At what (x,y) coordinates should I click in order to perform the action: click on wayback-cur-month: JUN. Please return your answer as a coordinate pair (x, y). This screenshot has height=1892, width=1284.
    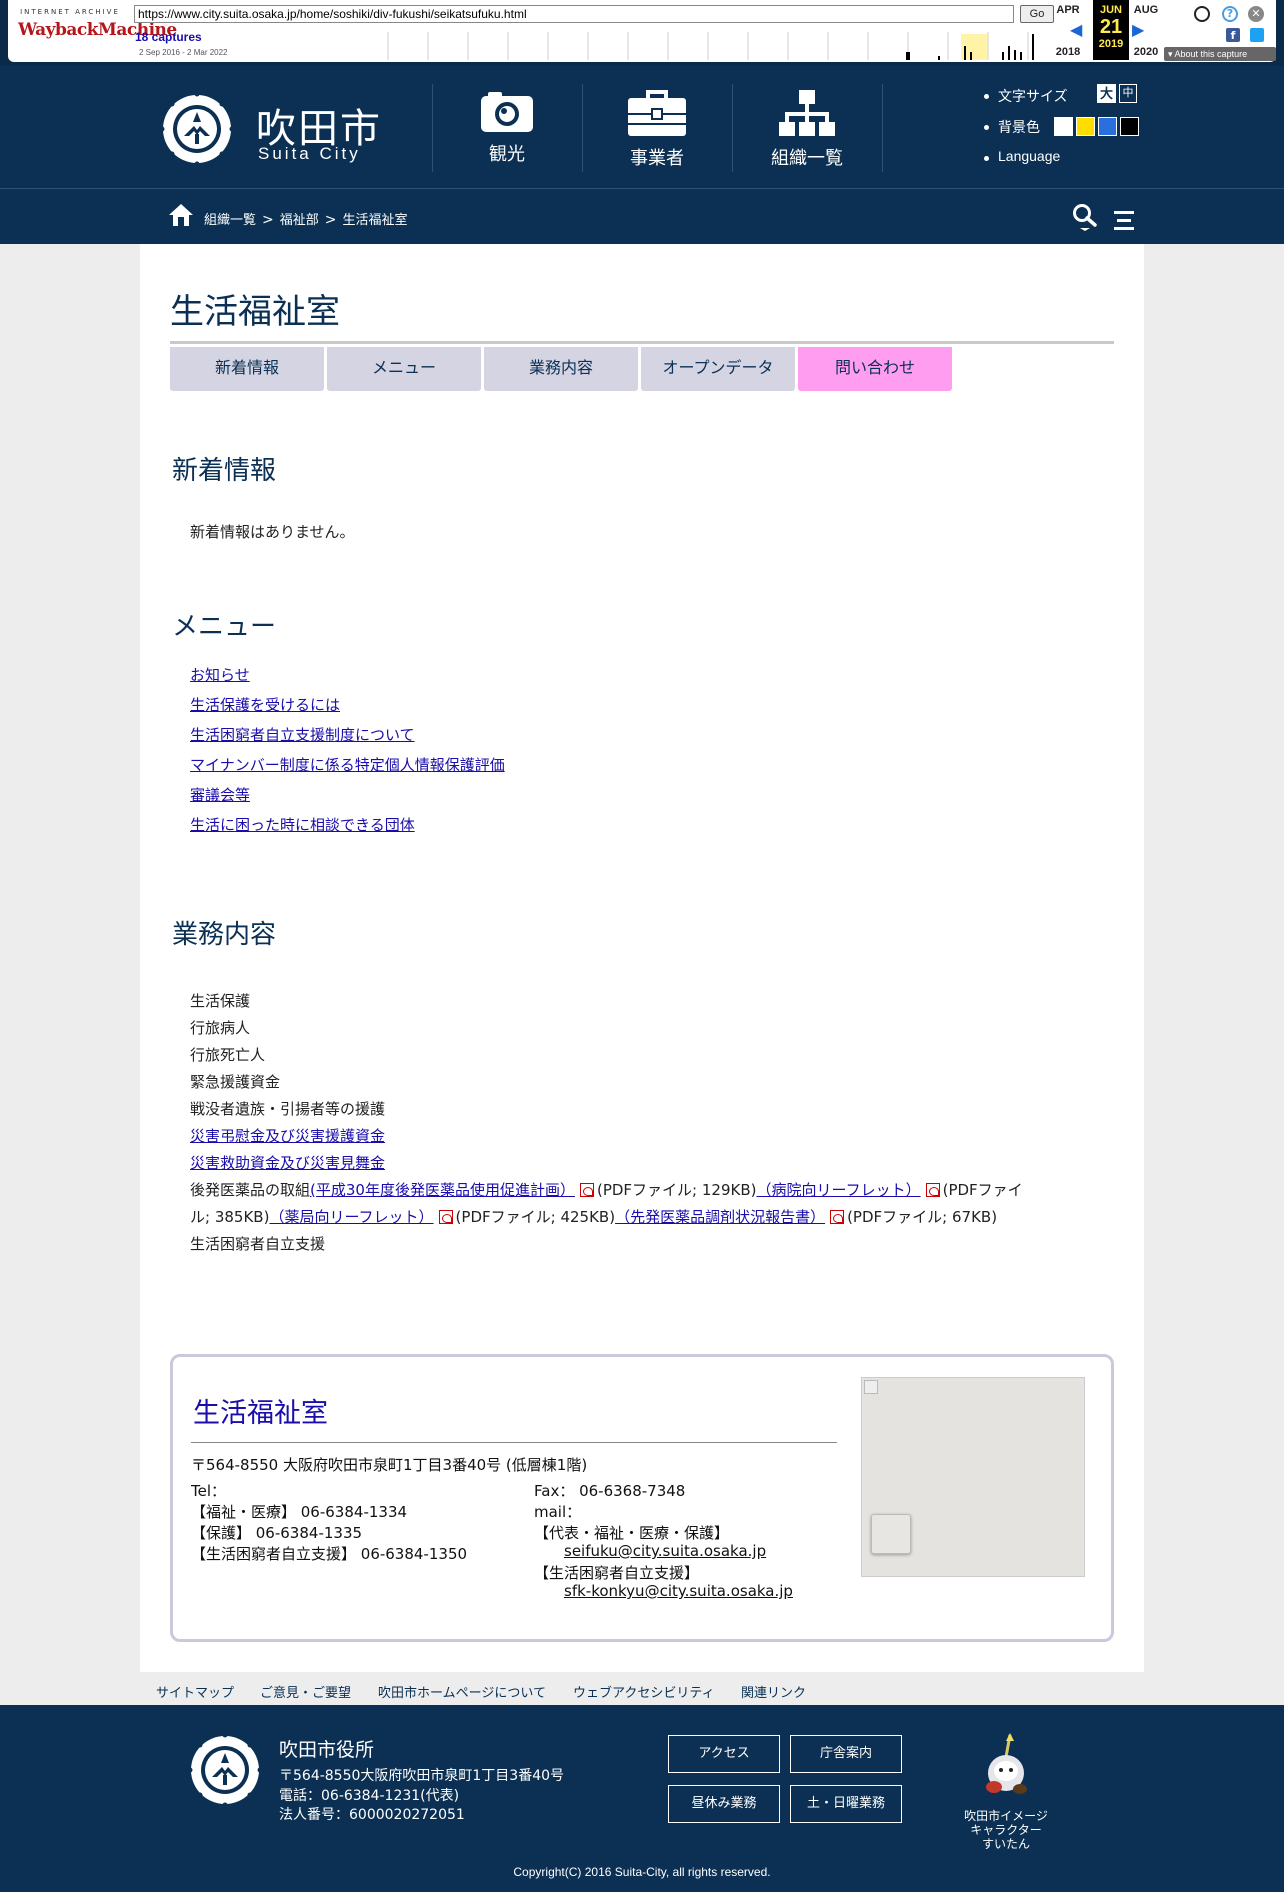
    Looking at the image, I should click on (1110, 10).